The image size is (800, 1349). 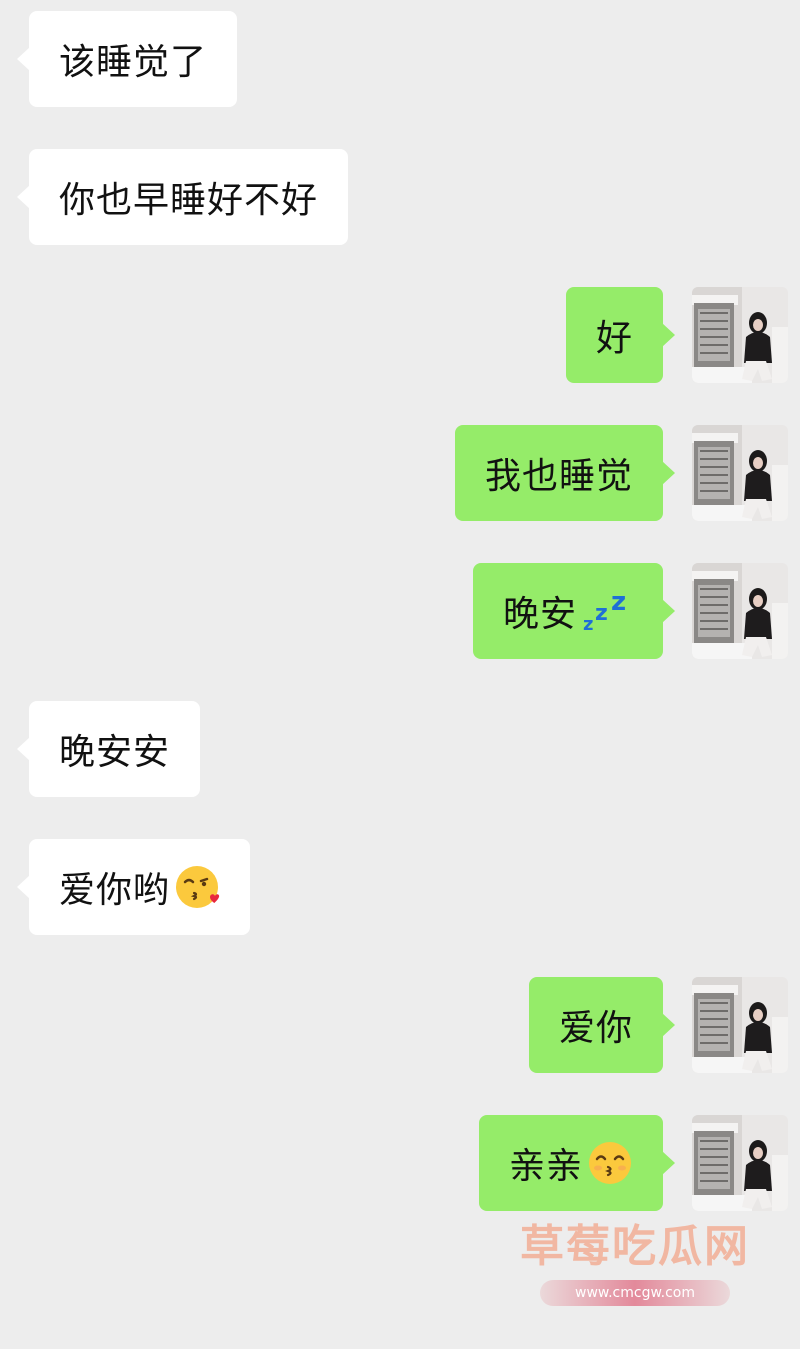 I want to click on outgoing-message-bubble: 好, so click(x=620, y=335).